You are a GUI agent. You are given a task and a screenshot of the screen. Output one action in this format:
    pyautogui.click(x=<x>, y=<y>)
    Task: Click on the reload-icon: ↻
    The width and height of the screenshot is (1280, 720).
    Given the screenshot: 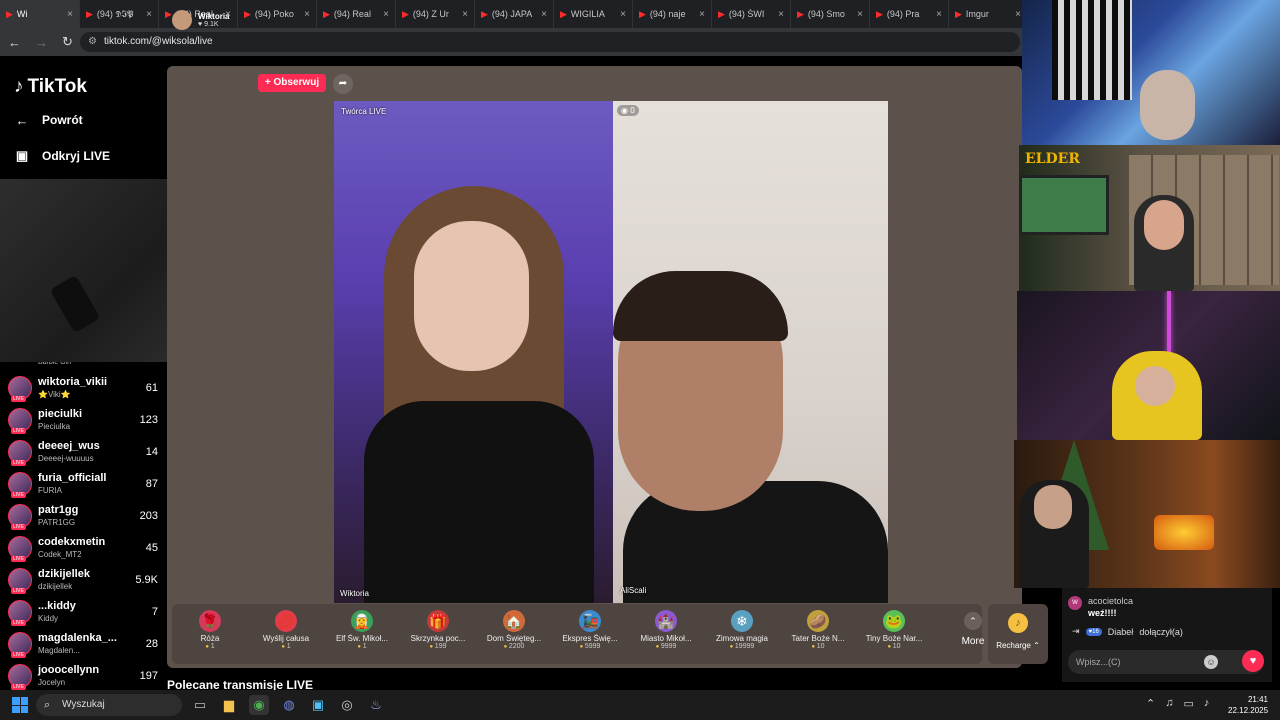 What is the action you would take?
    pyautogui.click(x=67, y=42)
    